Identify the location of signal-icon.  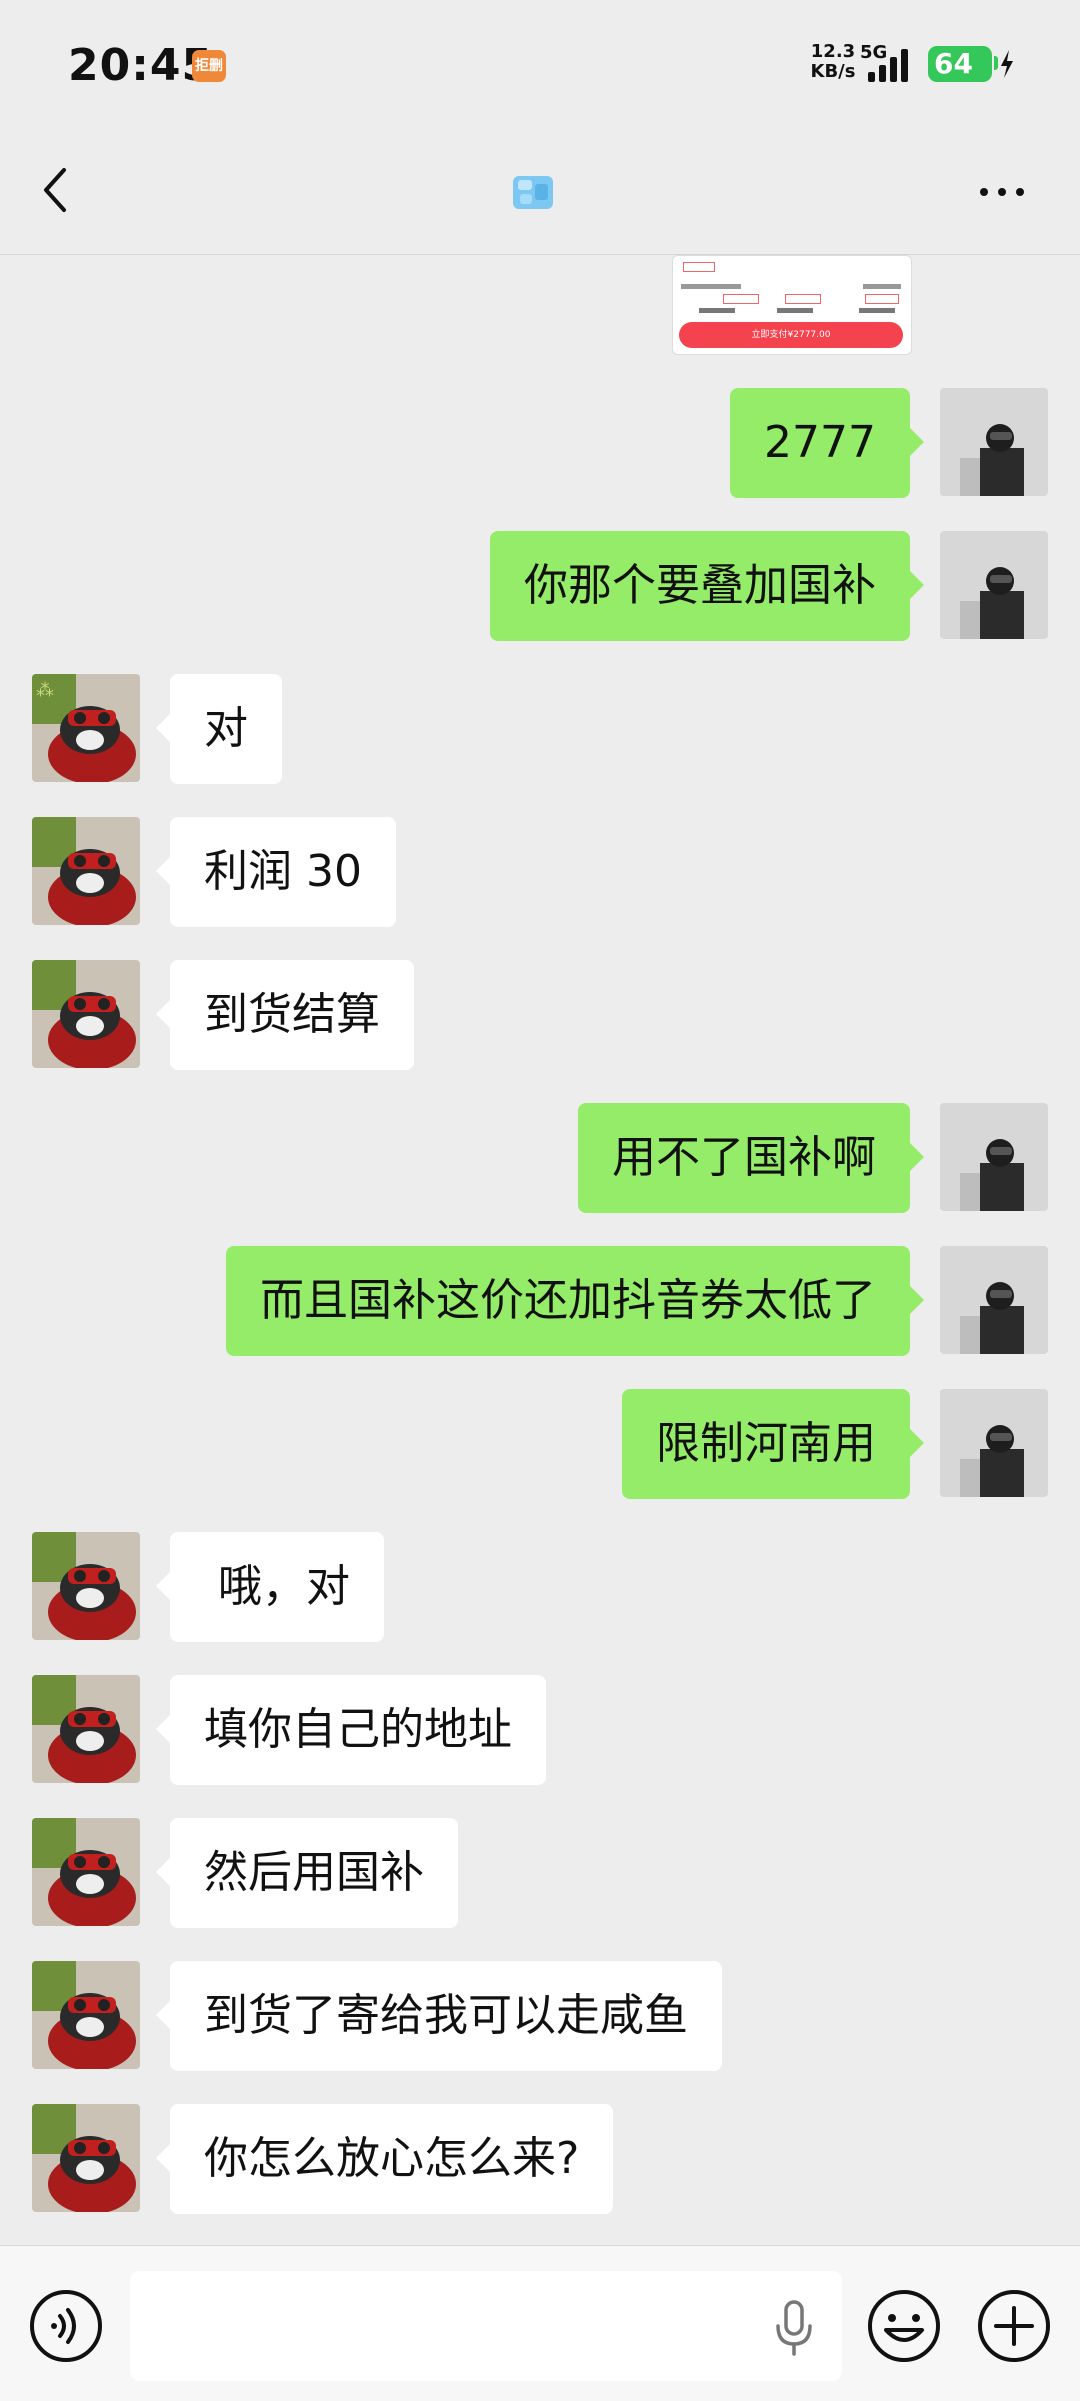
(888, 65).